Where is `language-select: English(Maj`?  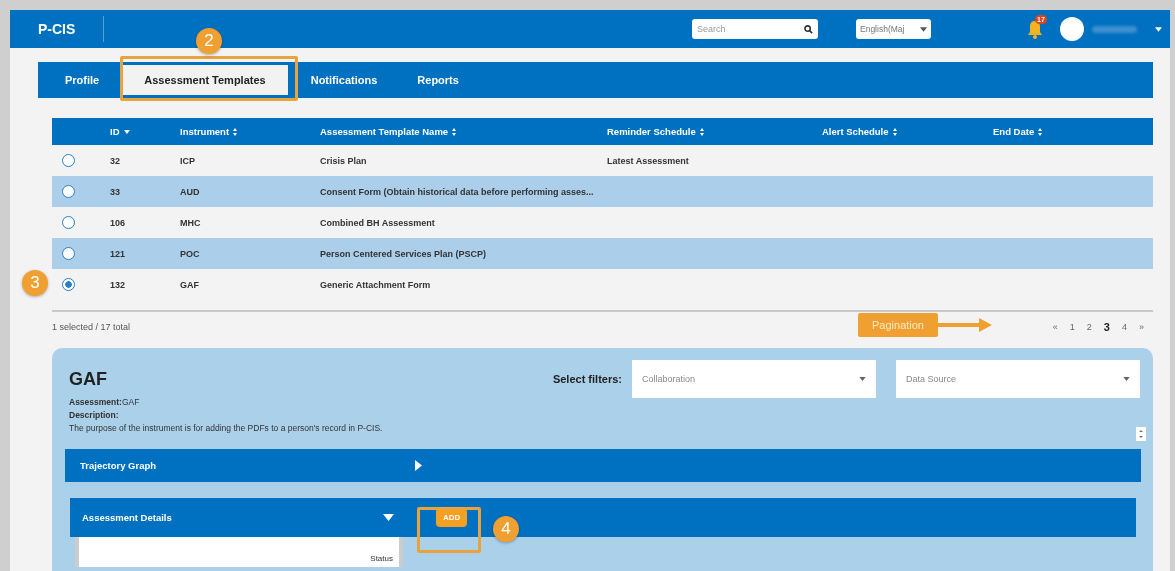 language-select: English(Maj is located at coordinates (893, 29).